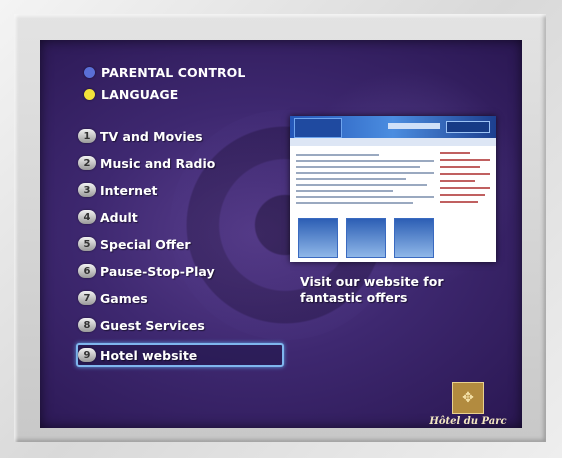 This screenshot has width=562, height=458. Describe the element at coordinates (87, 298) in the screenshot. I see `number-7-icon: 7` at that location.